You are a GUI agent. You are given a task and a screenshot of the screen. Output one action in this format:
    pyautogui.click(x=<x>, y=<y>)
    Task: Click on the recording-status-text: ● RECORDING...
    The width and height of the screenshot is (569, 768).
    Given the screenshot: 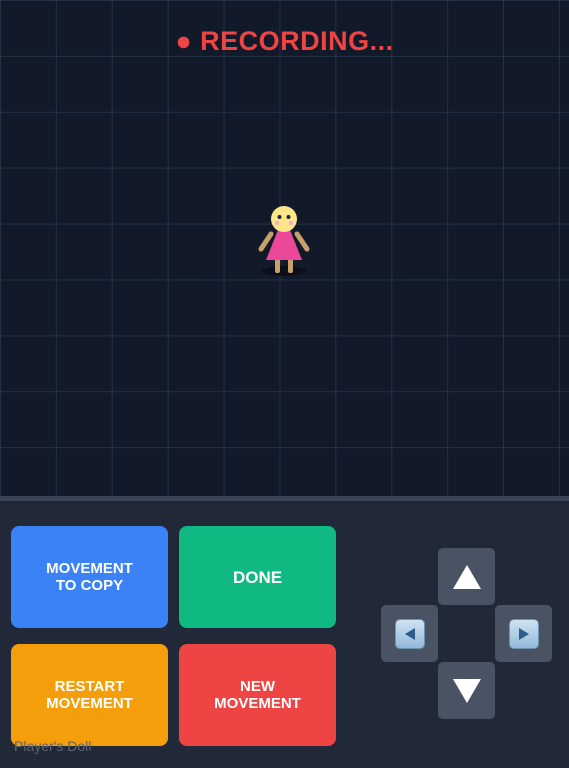 What is the action you would take?
    pyautogui.click(x=284, y=41)
    